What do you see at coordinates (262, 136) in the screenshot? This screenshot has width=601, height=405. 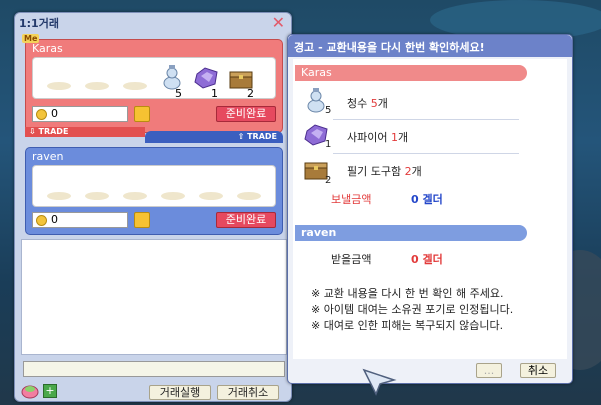 I see `trade-up-label: TRADE` at bounding box center [262, 136].